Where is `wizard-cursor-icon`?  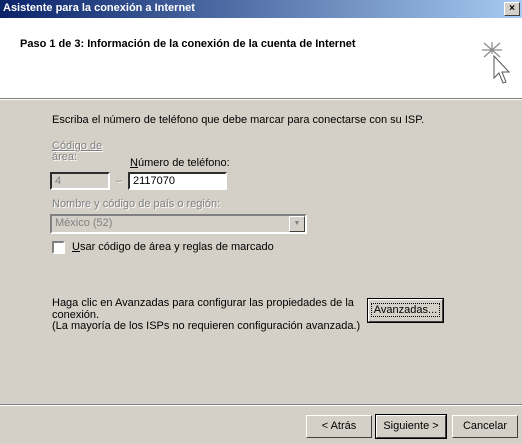
wizard-cursor-icon is located at coordinates (496, 63).